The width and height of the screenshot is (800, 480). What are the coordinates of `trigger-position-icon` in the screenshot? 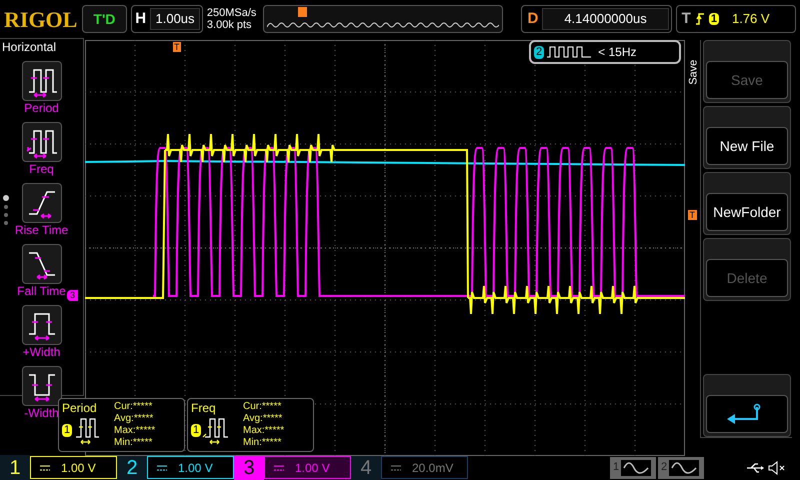 It's located at (302, 12).